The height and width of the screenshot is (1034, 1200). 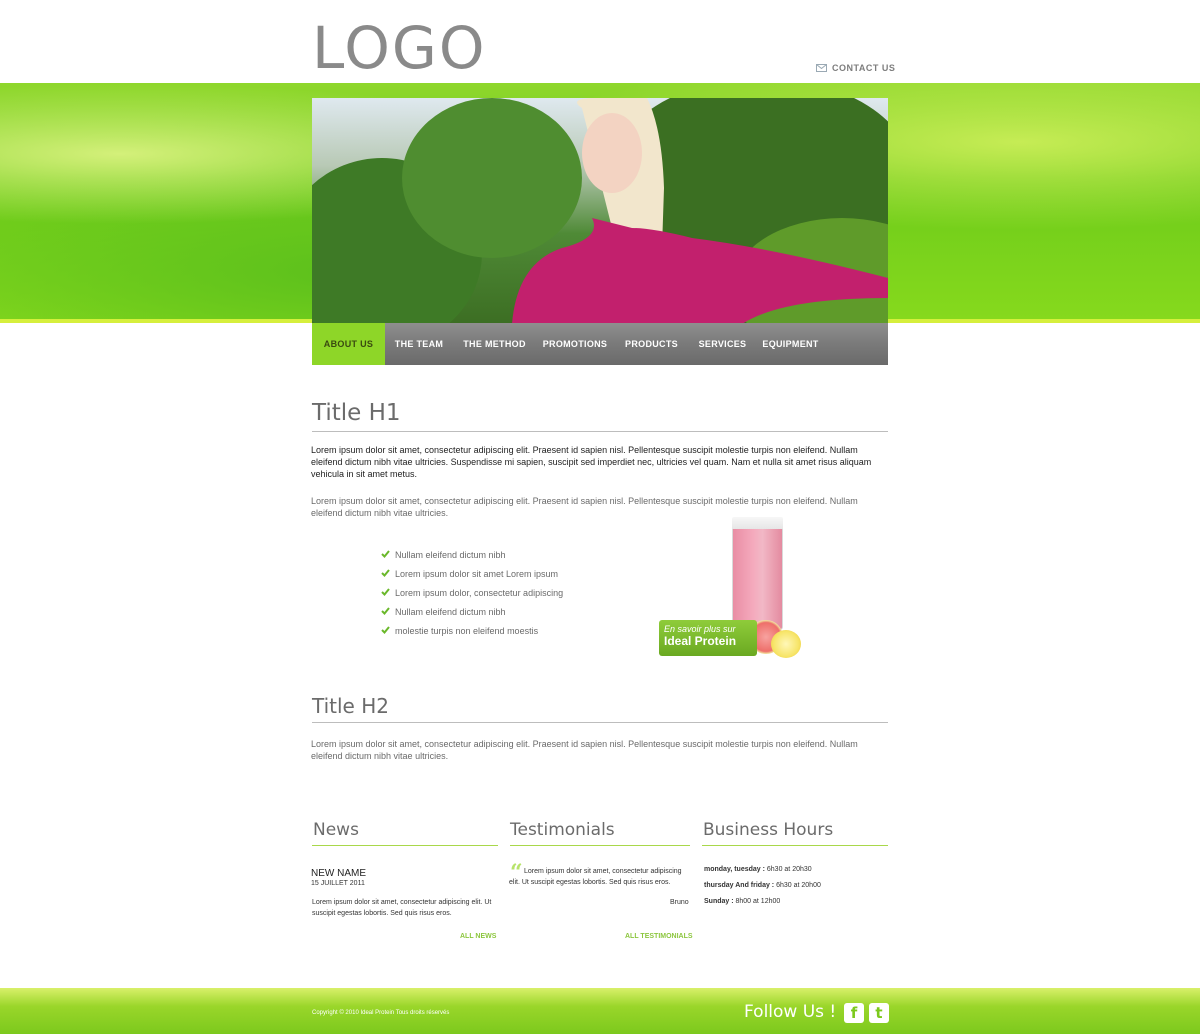 I want to click on promo-banner: En savoir plus sur Ideal Protein, so click(x=708, y=638).